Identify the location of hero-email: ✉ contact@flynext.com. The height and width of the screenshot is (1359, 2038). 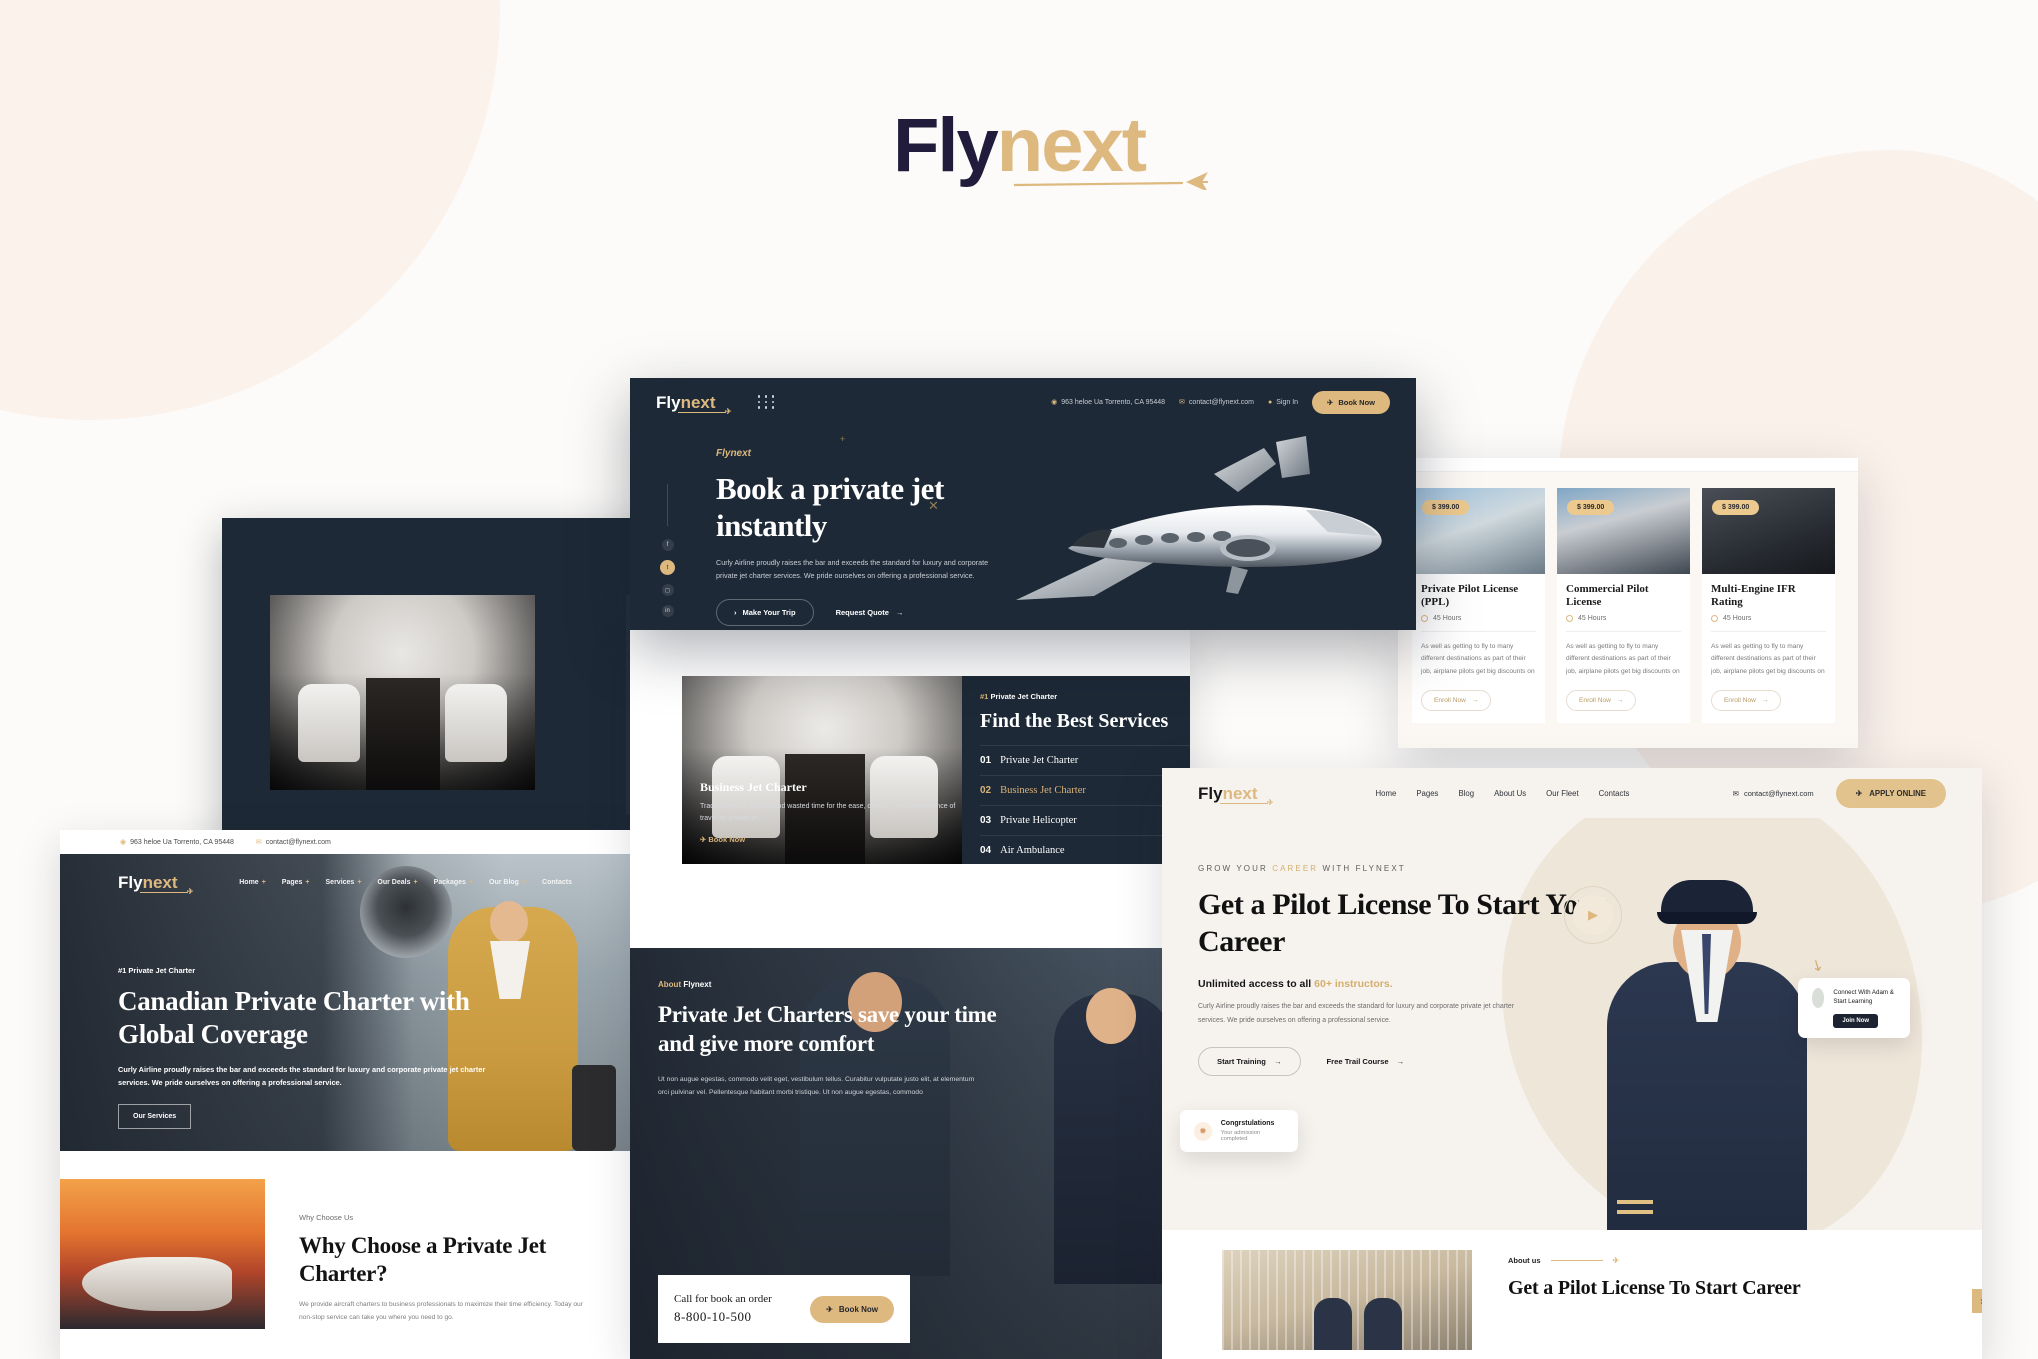
(1216, 402).